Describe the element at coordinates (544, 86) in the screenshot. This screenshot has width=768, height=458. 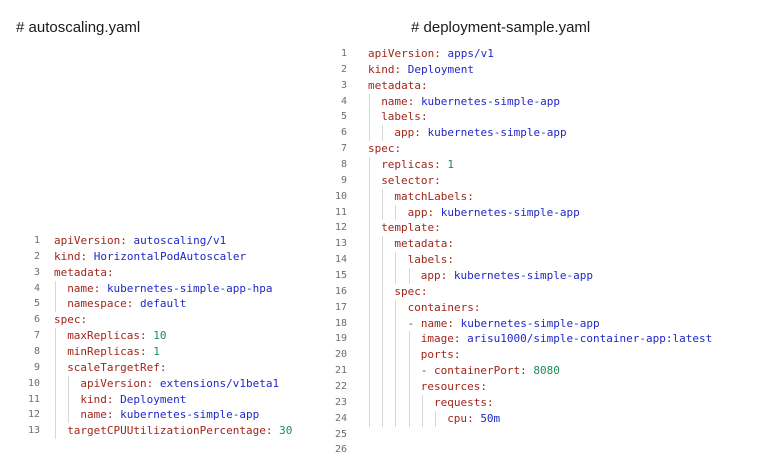
I see `code-line: 3 metadata:` at that location.